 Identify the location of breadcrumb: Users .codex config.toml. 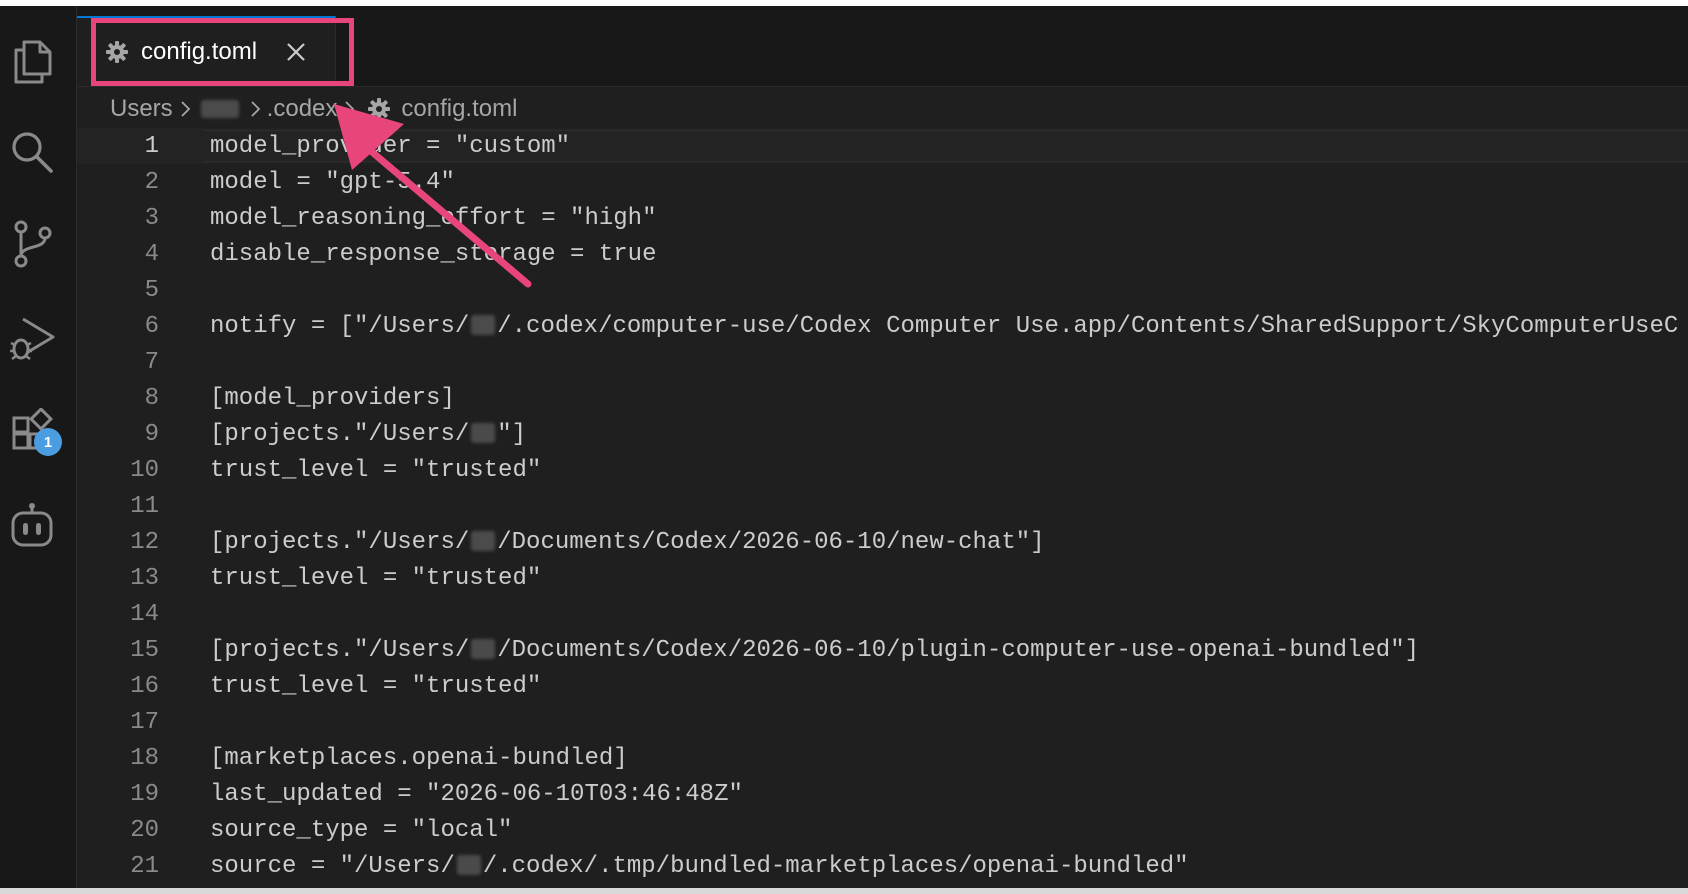
(313, 109).